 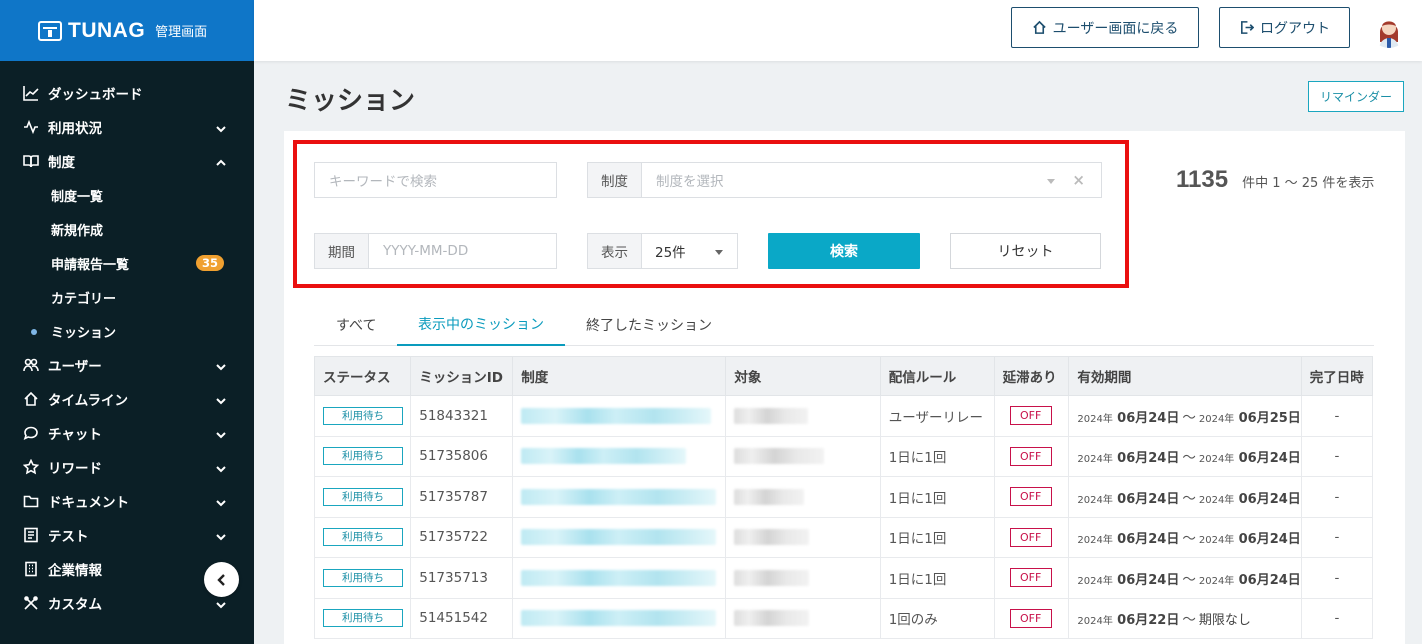 I want to click on mission-id-cell: 51843321, so click(x=462, y=416).